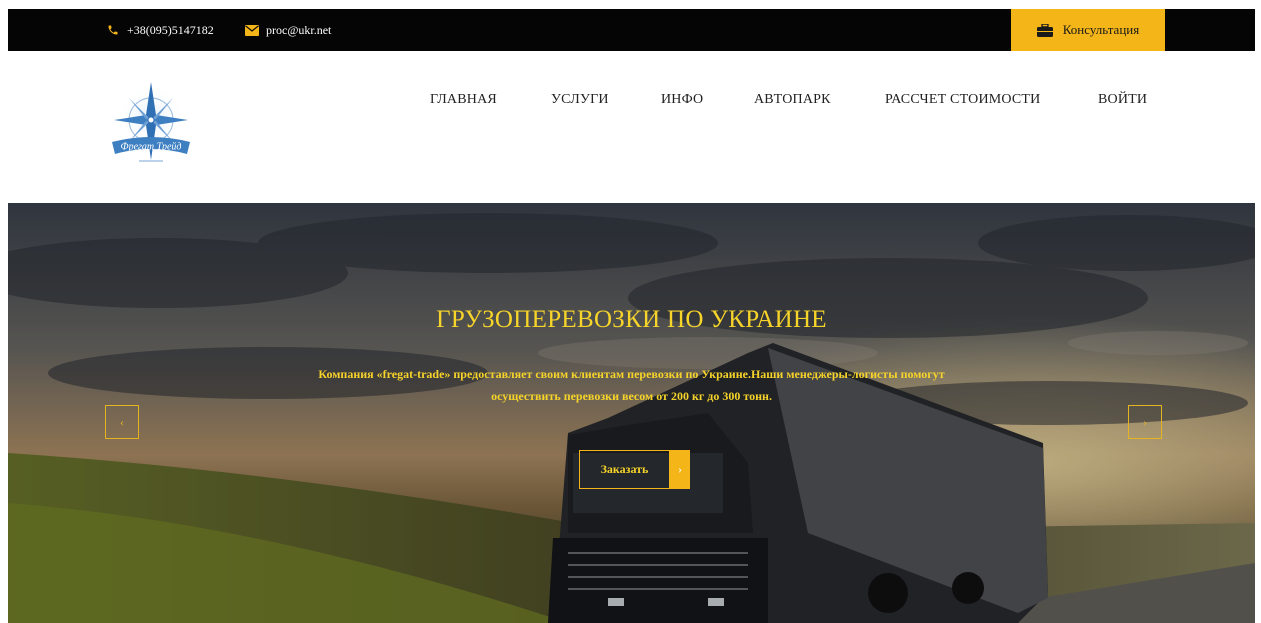 Image resolution: width=1261 pixels, height=623 pixels. I want to click on chevron-left-icon: ‹, so click(122, 421).